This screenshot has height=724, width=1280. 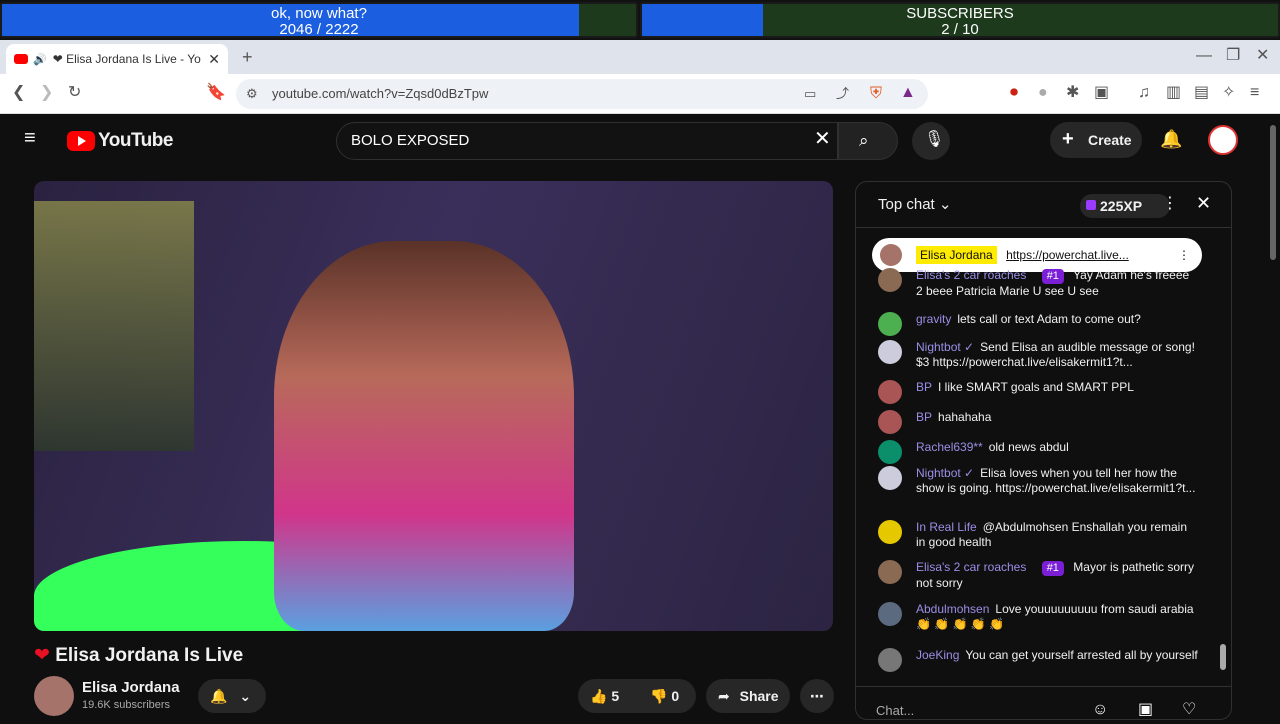 I want to click on subscribers-progress-title: SUBSCRIBERS, so click(x=960, y=13).